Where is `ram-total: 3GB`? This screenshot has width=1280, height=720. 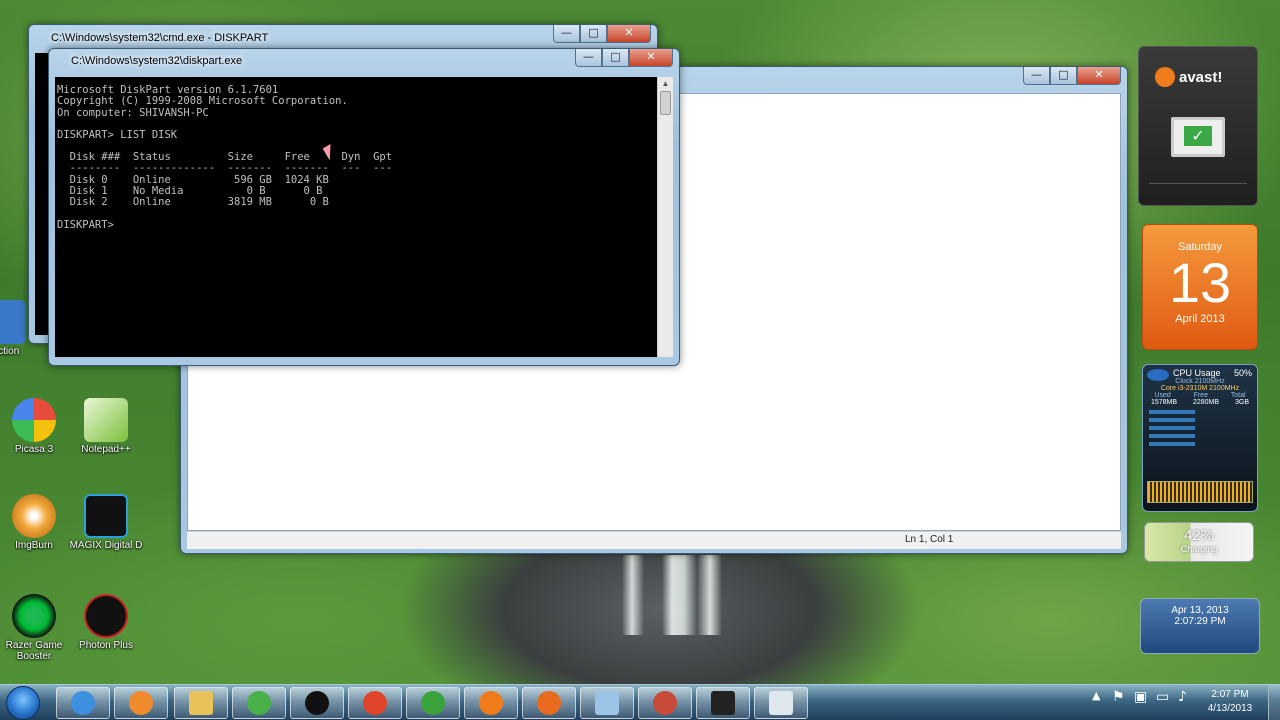 ram-total: 3GB is located at coordinates (1242, 402).